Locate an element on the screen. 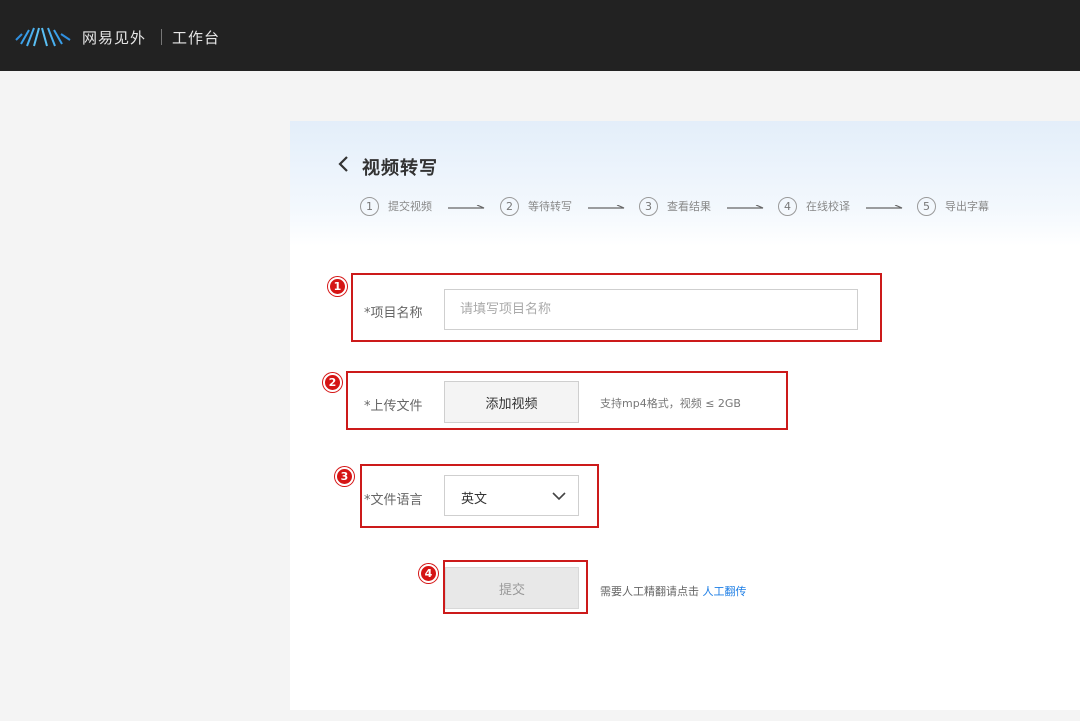 The height and width of the screenshot is (721, 1080). submit-button: 提交 is located at coordinates (512, 588).